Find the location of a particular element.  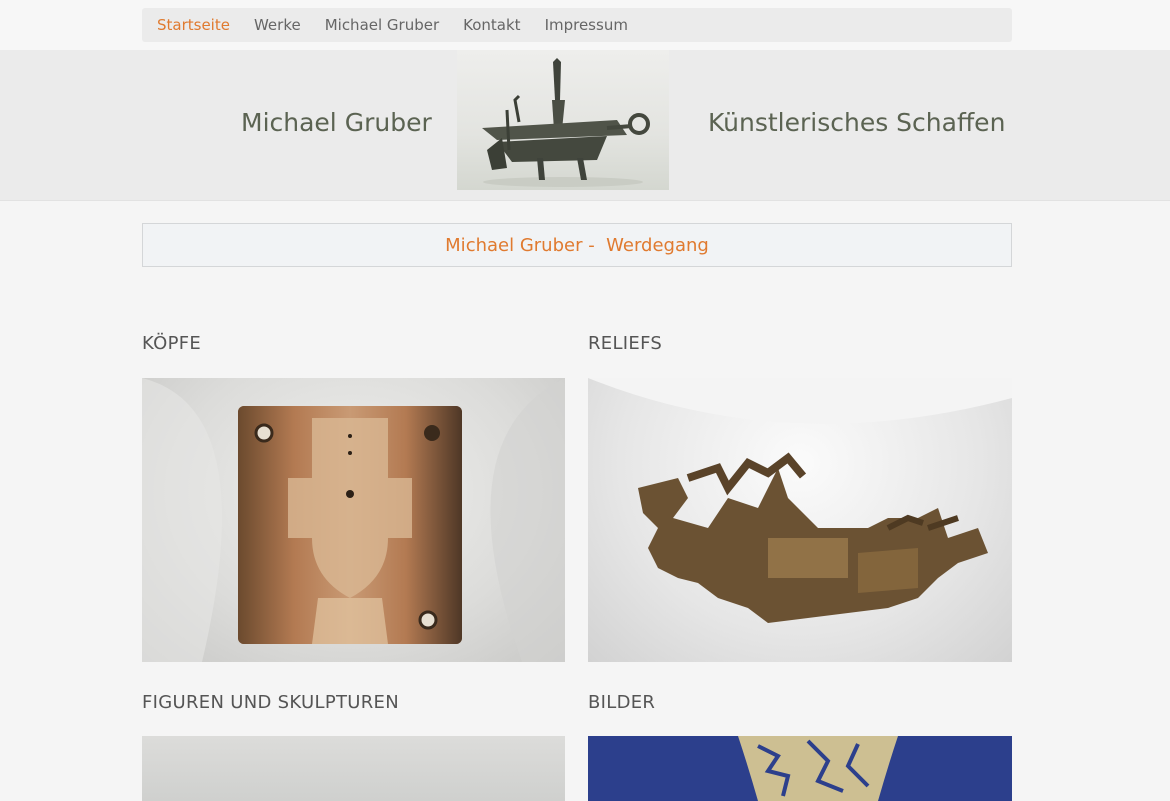

banner-sculpture-image is located at coordinates (563, 120).